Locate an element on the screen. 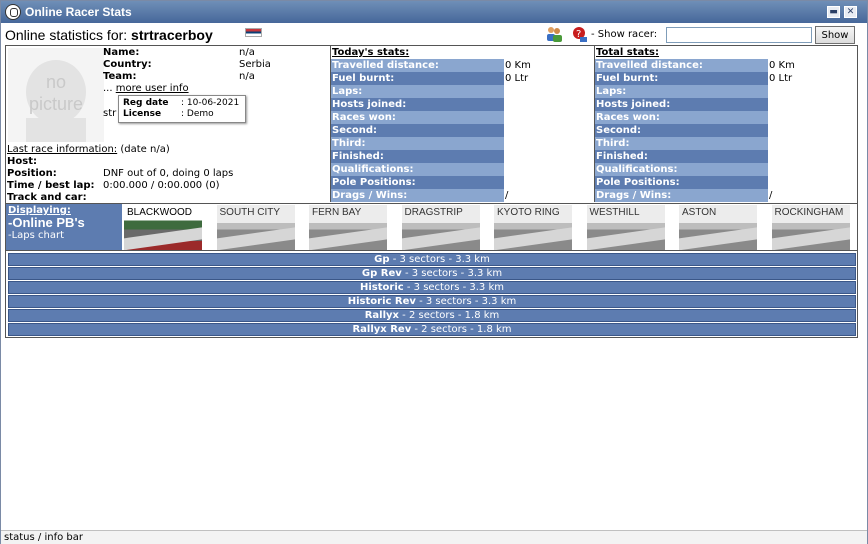 The width and height of the screenshot is (868, 544). time-row: Time / best lap: 0:00.000 / 0:00.000 (0) is located at coordinates (113, 186).